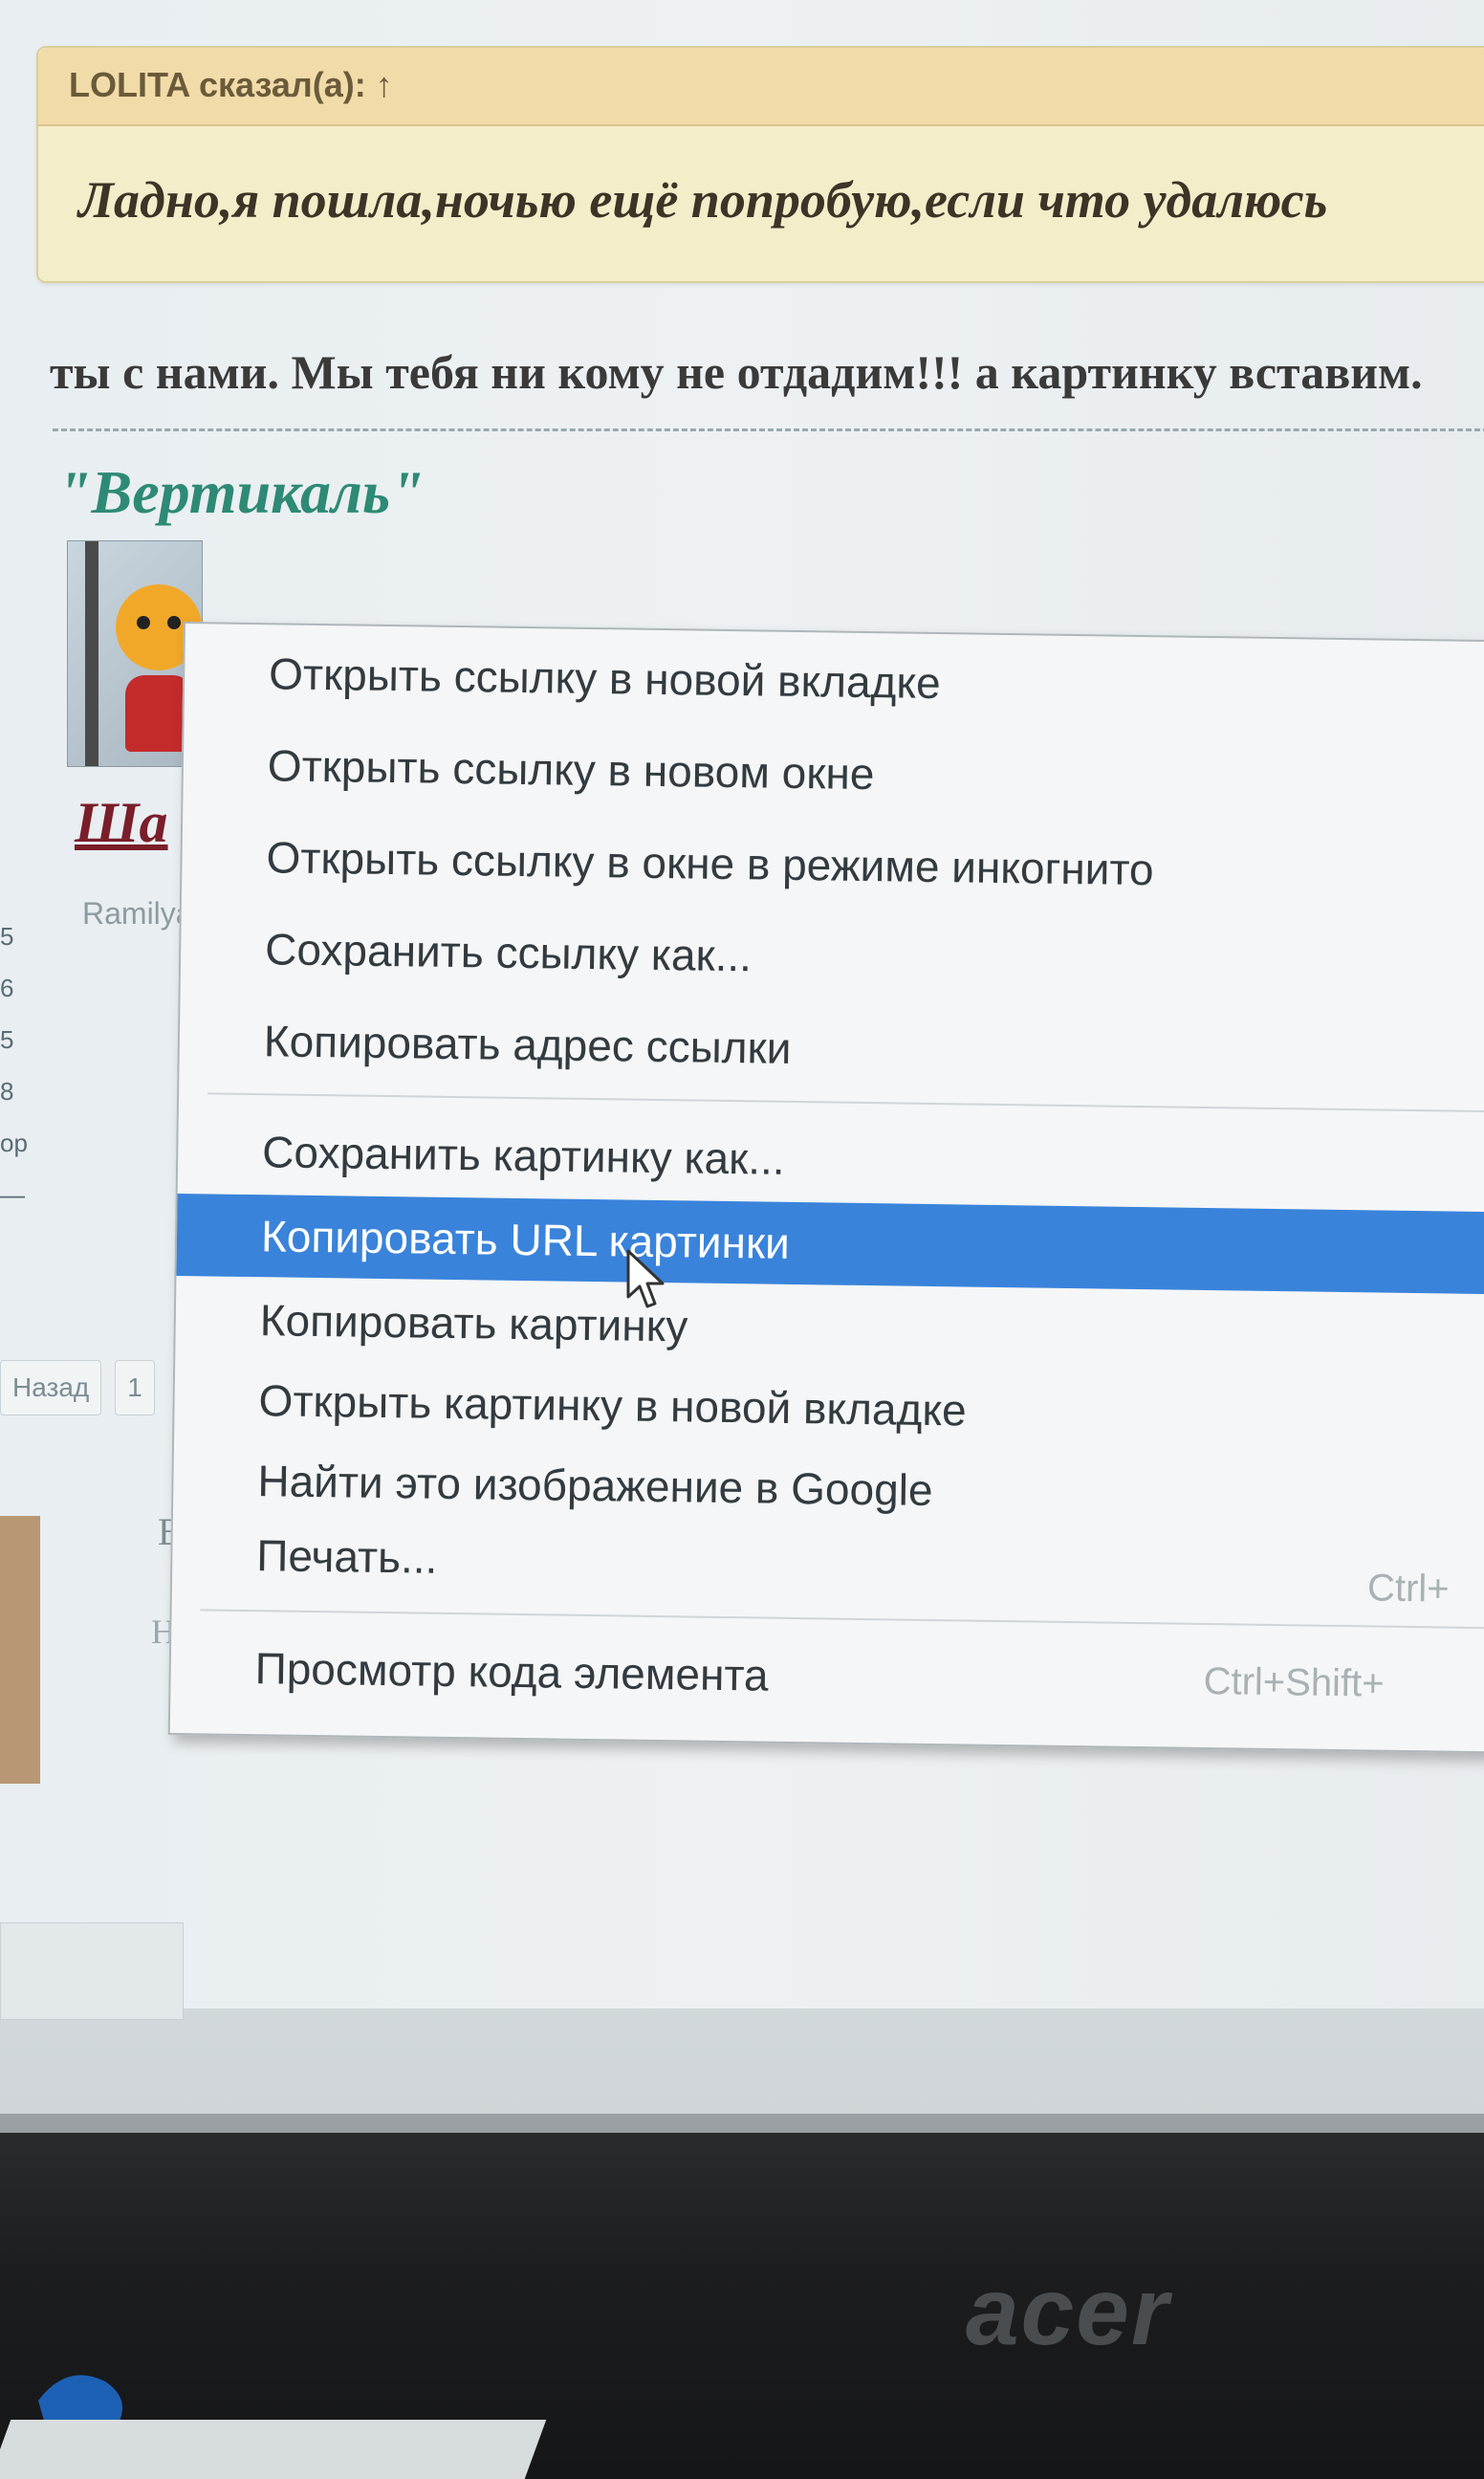  Describe the element at coordinates (1294, 1682) in the screenshot. I see `menu-item-shortcut: Ctrl+Shift+` at that location.